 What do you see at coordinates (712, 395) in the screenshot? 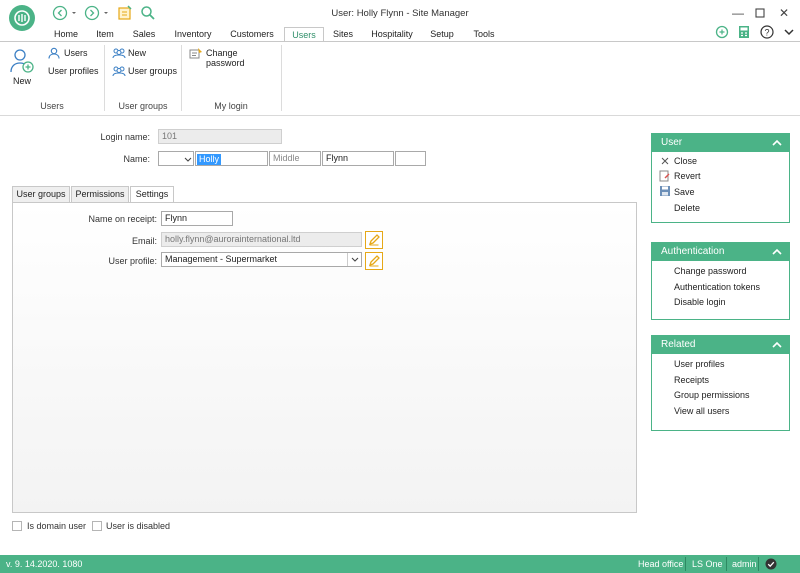
I see `related-group-permissions-link: Group permissions` at bounding box center [712, 395].